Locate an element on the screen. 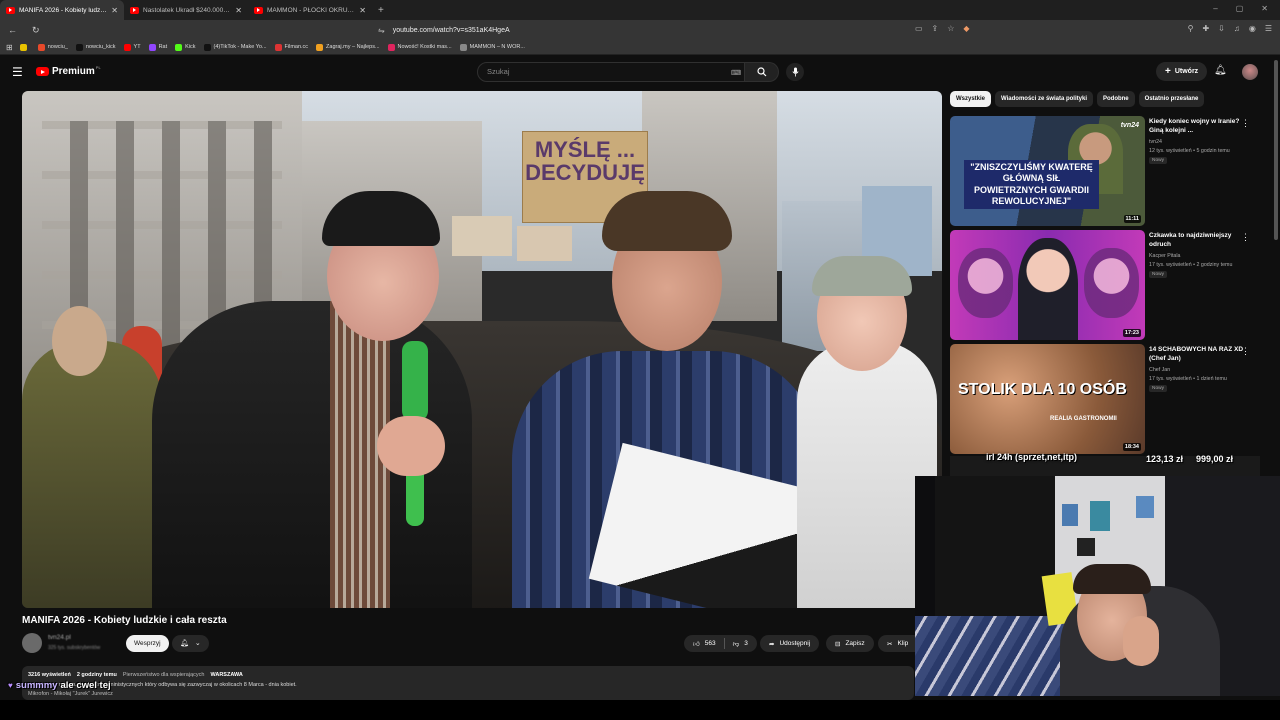  save-button: ⊟ Zapisz is located at coordinates (850, 643).